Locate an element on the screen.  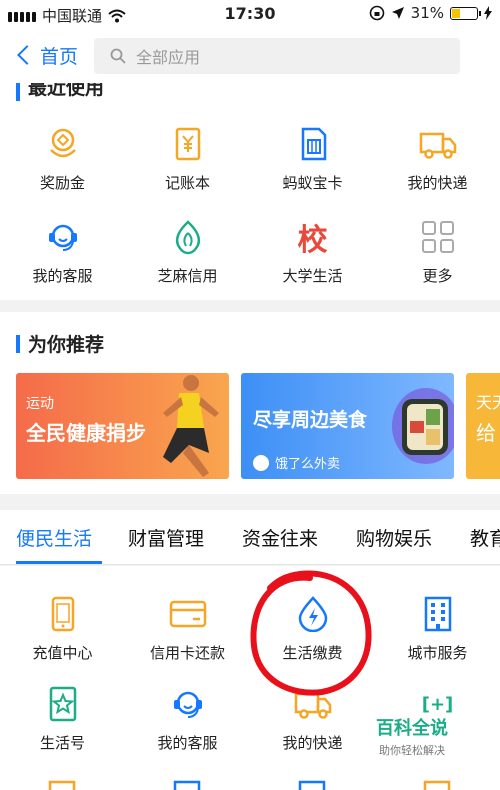
recommend-title: 为你推荐 is located at coordinates (66, 345).